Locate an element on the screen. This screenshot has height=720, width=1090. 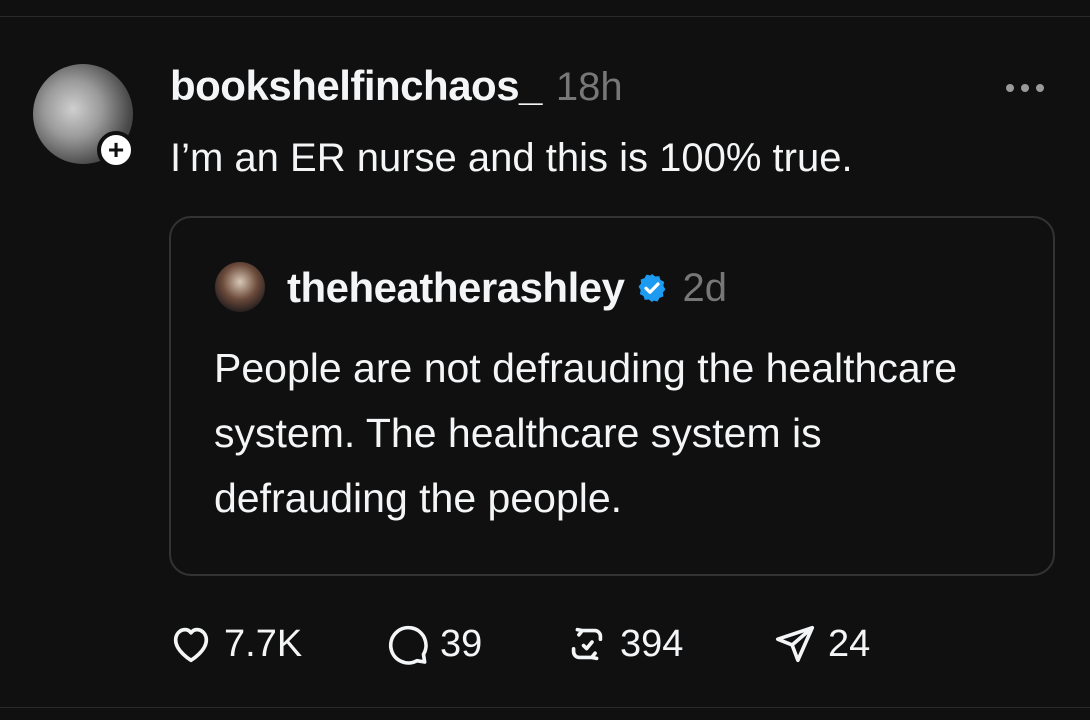
like-button: 7.7K is located at coordinates (235, 644).